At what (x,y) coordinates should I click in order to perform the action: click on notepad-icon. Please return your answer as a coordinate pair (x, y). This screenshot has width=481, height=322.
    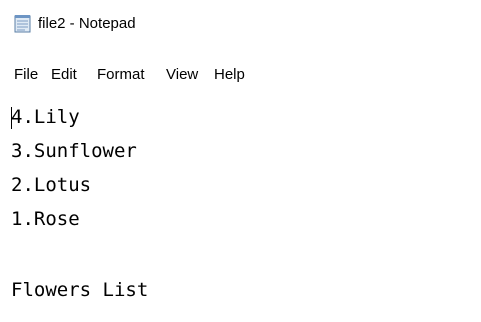
    Looking at the image, I should click on (22, 23).